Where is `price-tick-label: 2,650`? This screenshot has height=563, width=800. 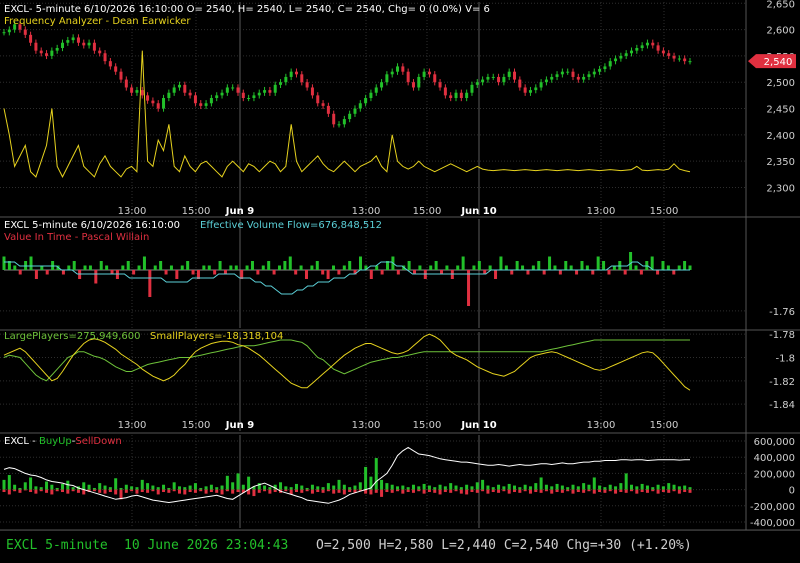
price-tick-label: 2,650 is located at coordinates (780, 5).